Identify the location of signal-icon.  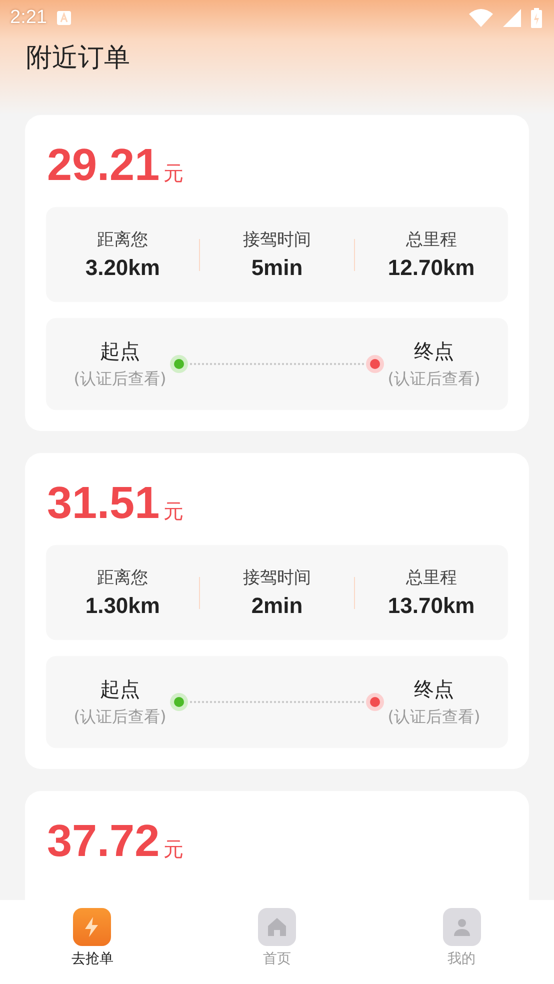
(512, 18).